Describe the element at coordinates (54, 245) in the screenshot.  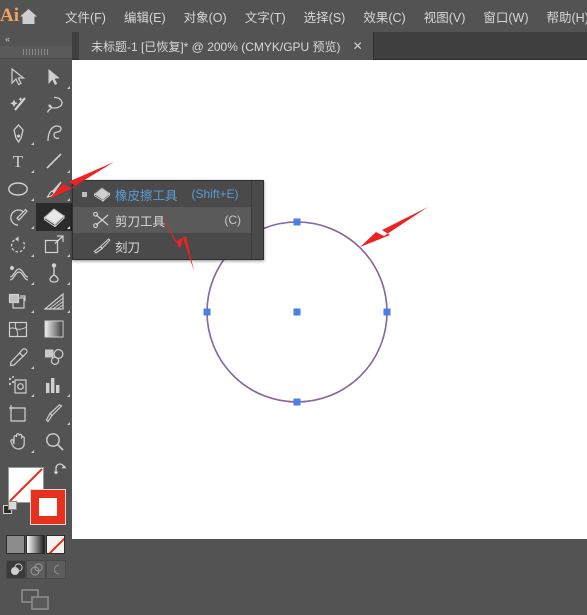
I see `tool-scale` at that location.